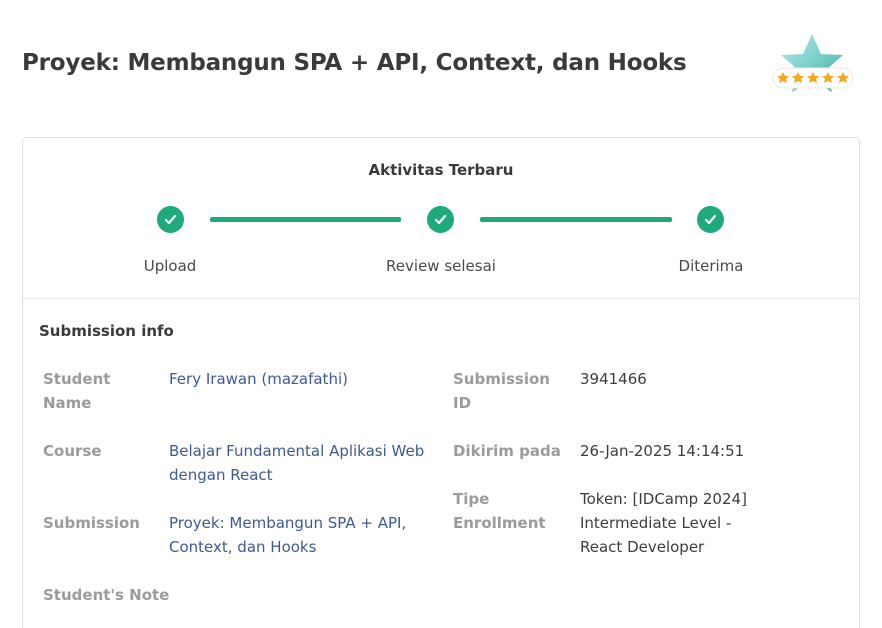 The width and height of the screenshot is (882, 628). What do you see at coordinates (507, 451) in the screenshot?
I see `sent-at-label: Dikirim pada` at bounding box center [507, 451].